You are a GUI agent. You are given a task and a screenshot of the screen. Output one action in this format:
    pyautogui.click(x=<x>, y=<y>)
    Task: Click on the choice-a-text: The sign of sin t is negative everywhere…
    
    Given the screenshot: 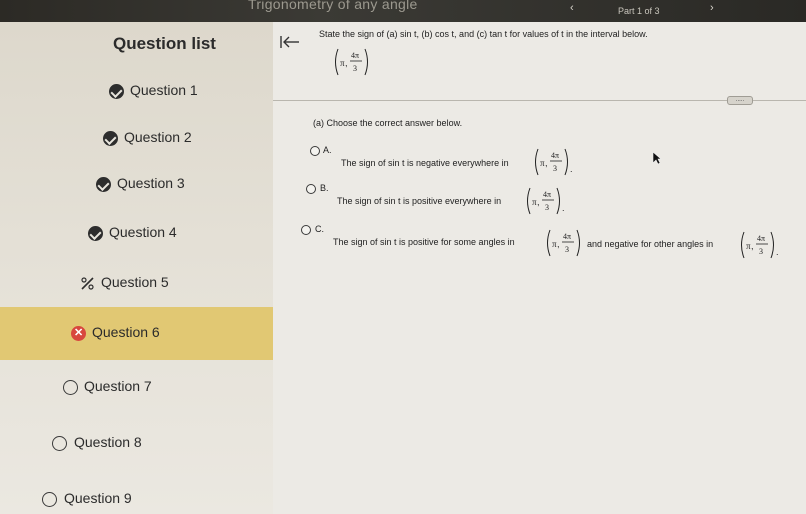 What is the action you would take?
    pyautogui.click(x=425, y=163)
    